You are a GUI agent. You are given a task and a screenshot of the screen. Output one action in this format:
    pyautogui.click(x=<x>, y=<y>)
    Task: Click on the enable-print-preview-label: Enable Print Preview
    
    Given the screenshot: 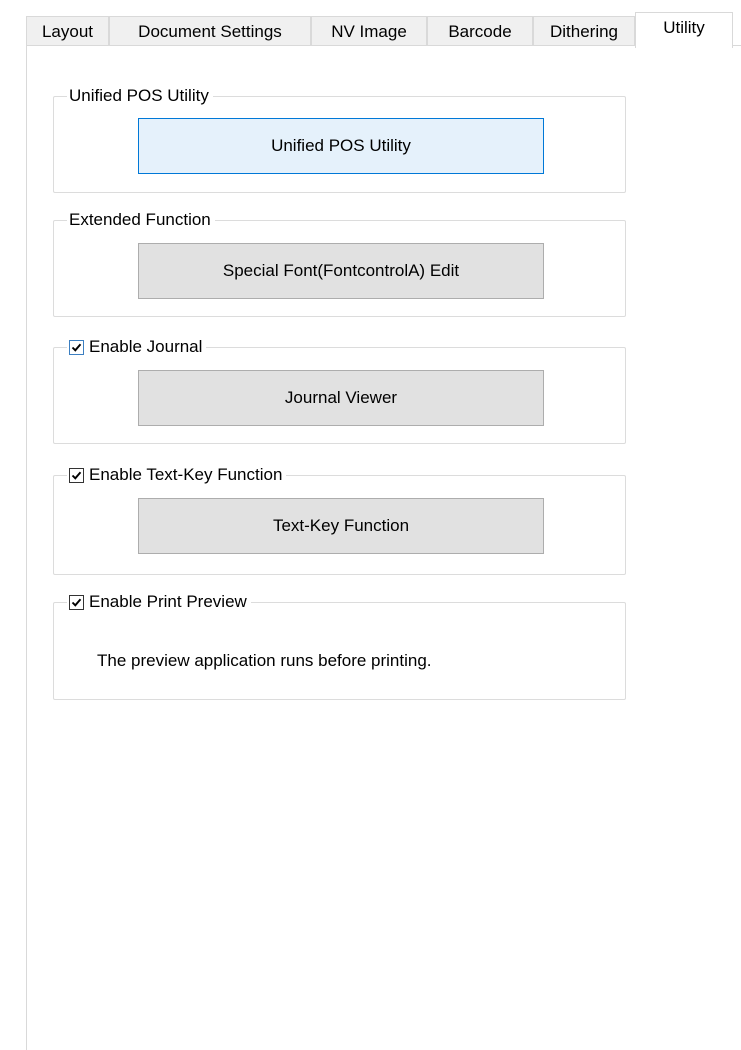 What is the action you would take?
    pyautogui.click(x=168, y=601)
    